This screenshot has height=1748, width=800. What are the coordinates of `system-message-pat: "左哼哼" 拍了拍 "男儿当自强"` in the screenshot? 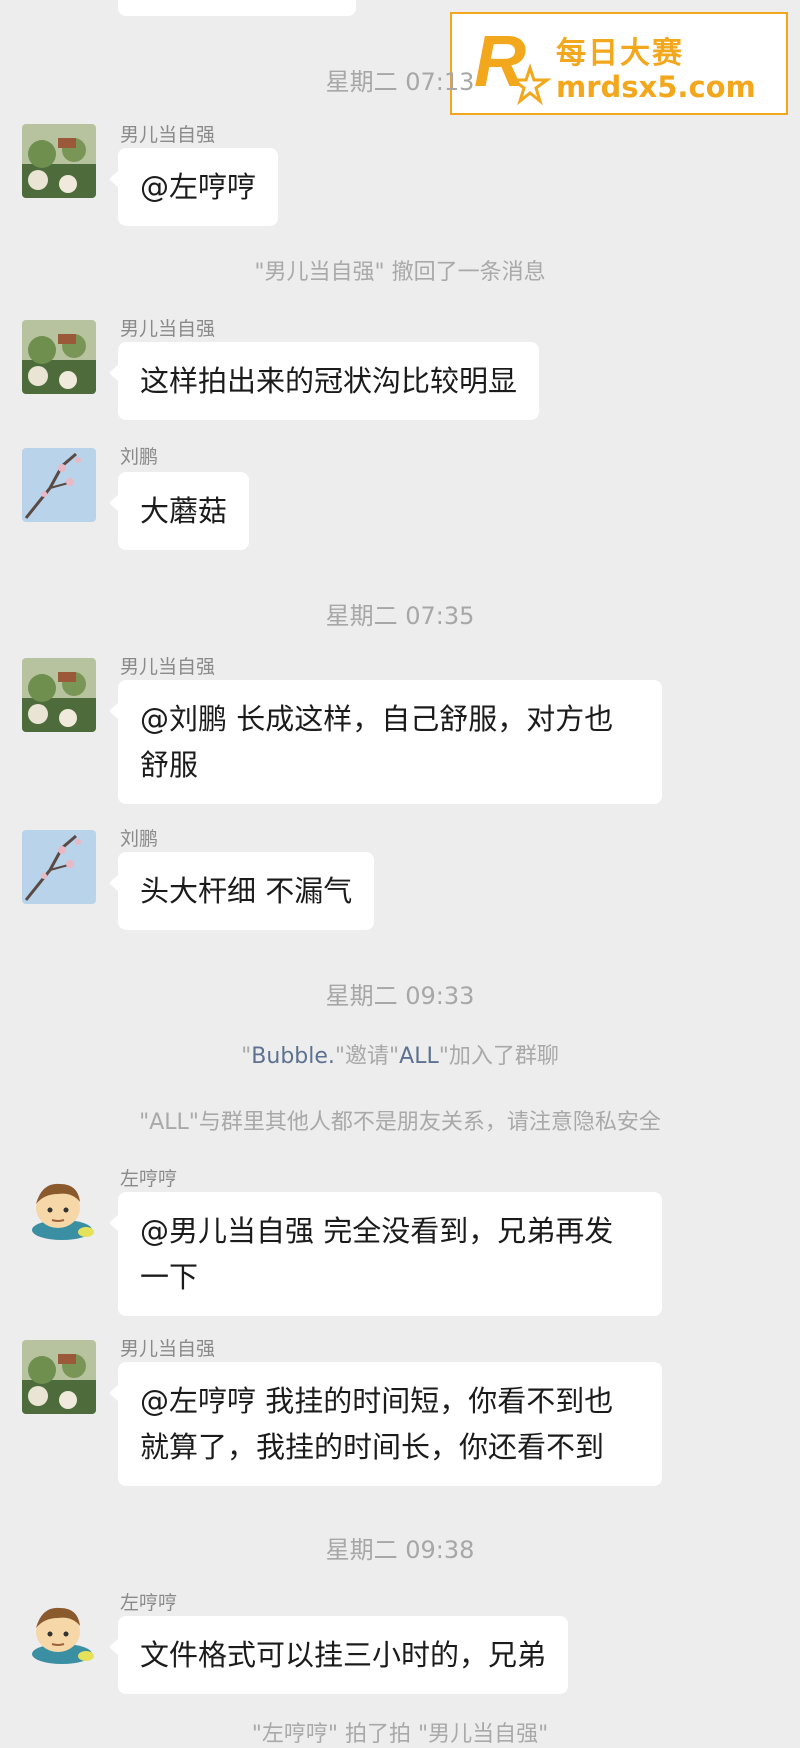 It's located at (400, 1734).